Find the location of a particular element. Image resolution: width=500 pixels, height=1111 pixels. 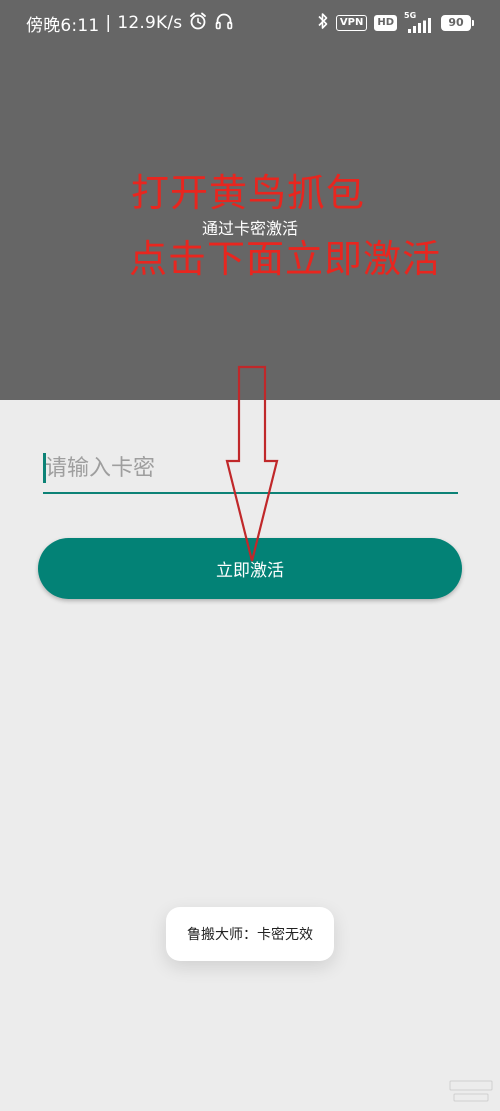

activate-button: 立即激活 is located at coordinates (250, 568).